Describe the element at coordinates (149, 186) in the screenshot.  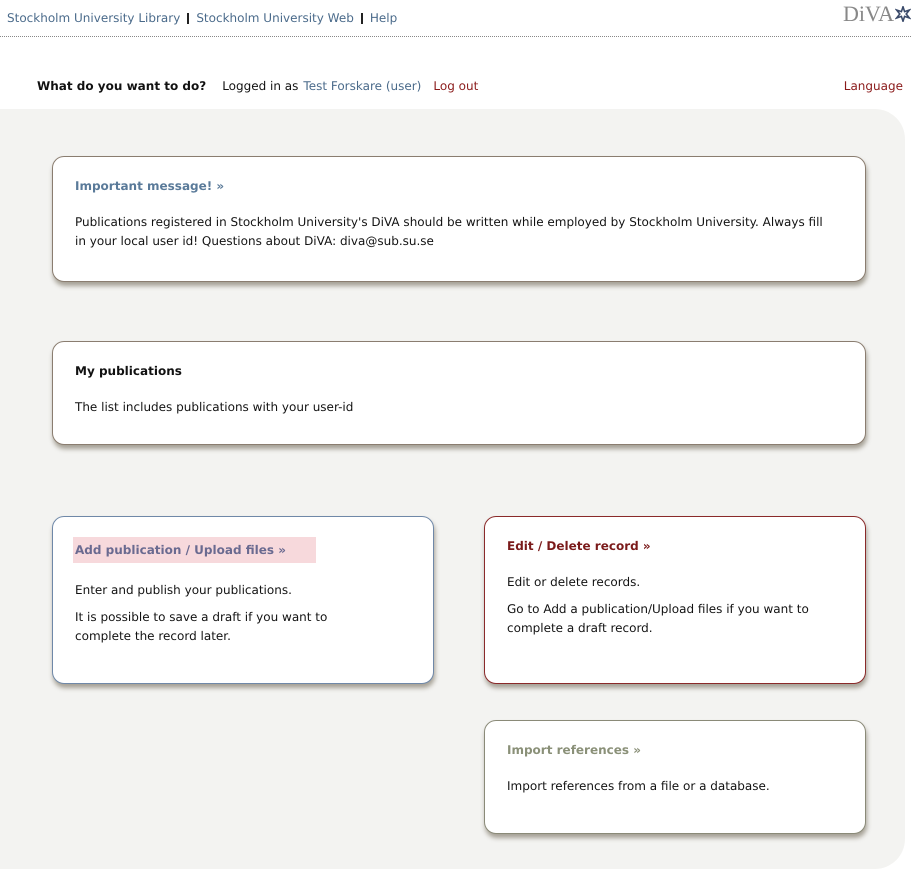
I see `card-title-link: Important message! »` at that location.